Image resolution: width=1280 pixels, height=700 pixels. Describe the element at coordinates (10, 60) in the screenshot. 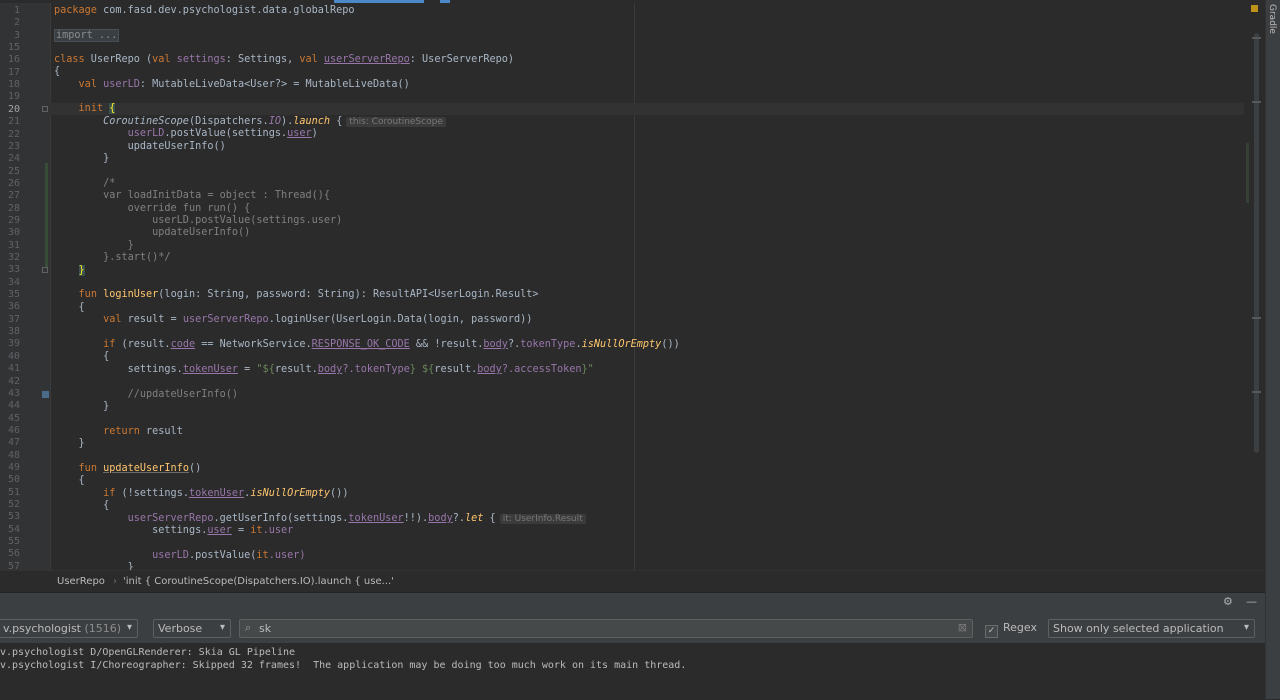

I see `line-number: 16` at that location.